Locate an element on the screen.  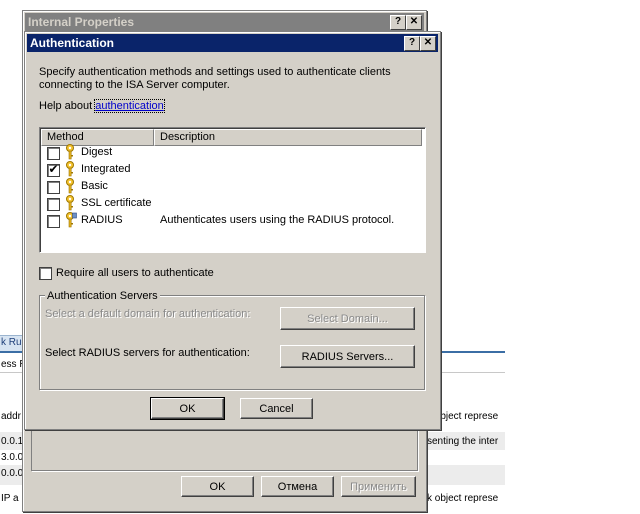
auth-title-bar: Authentication ? ✕ is located at coordinates (232, 43).